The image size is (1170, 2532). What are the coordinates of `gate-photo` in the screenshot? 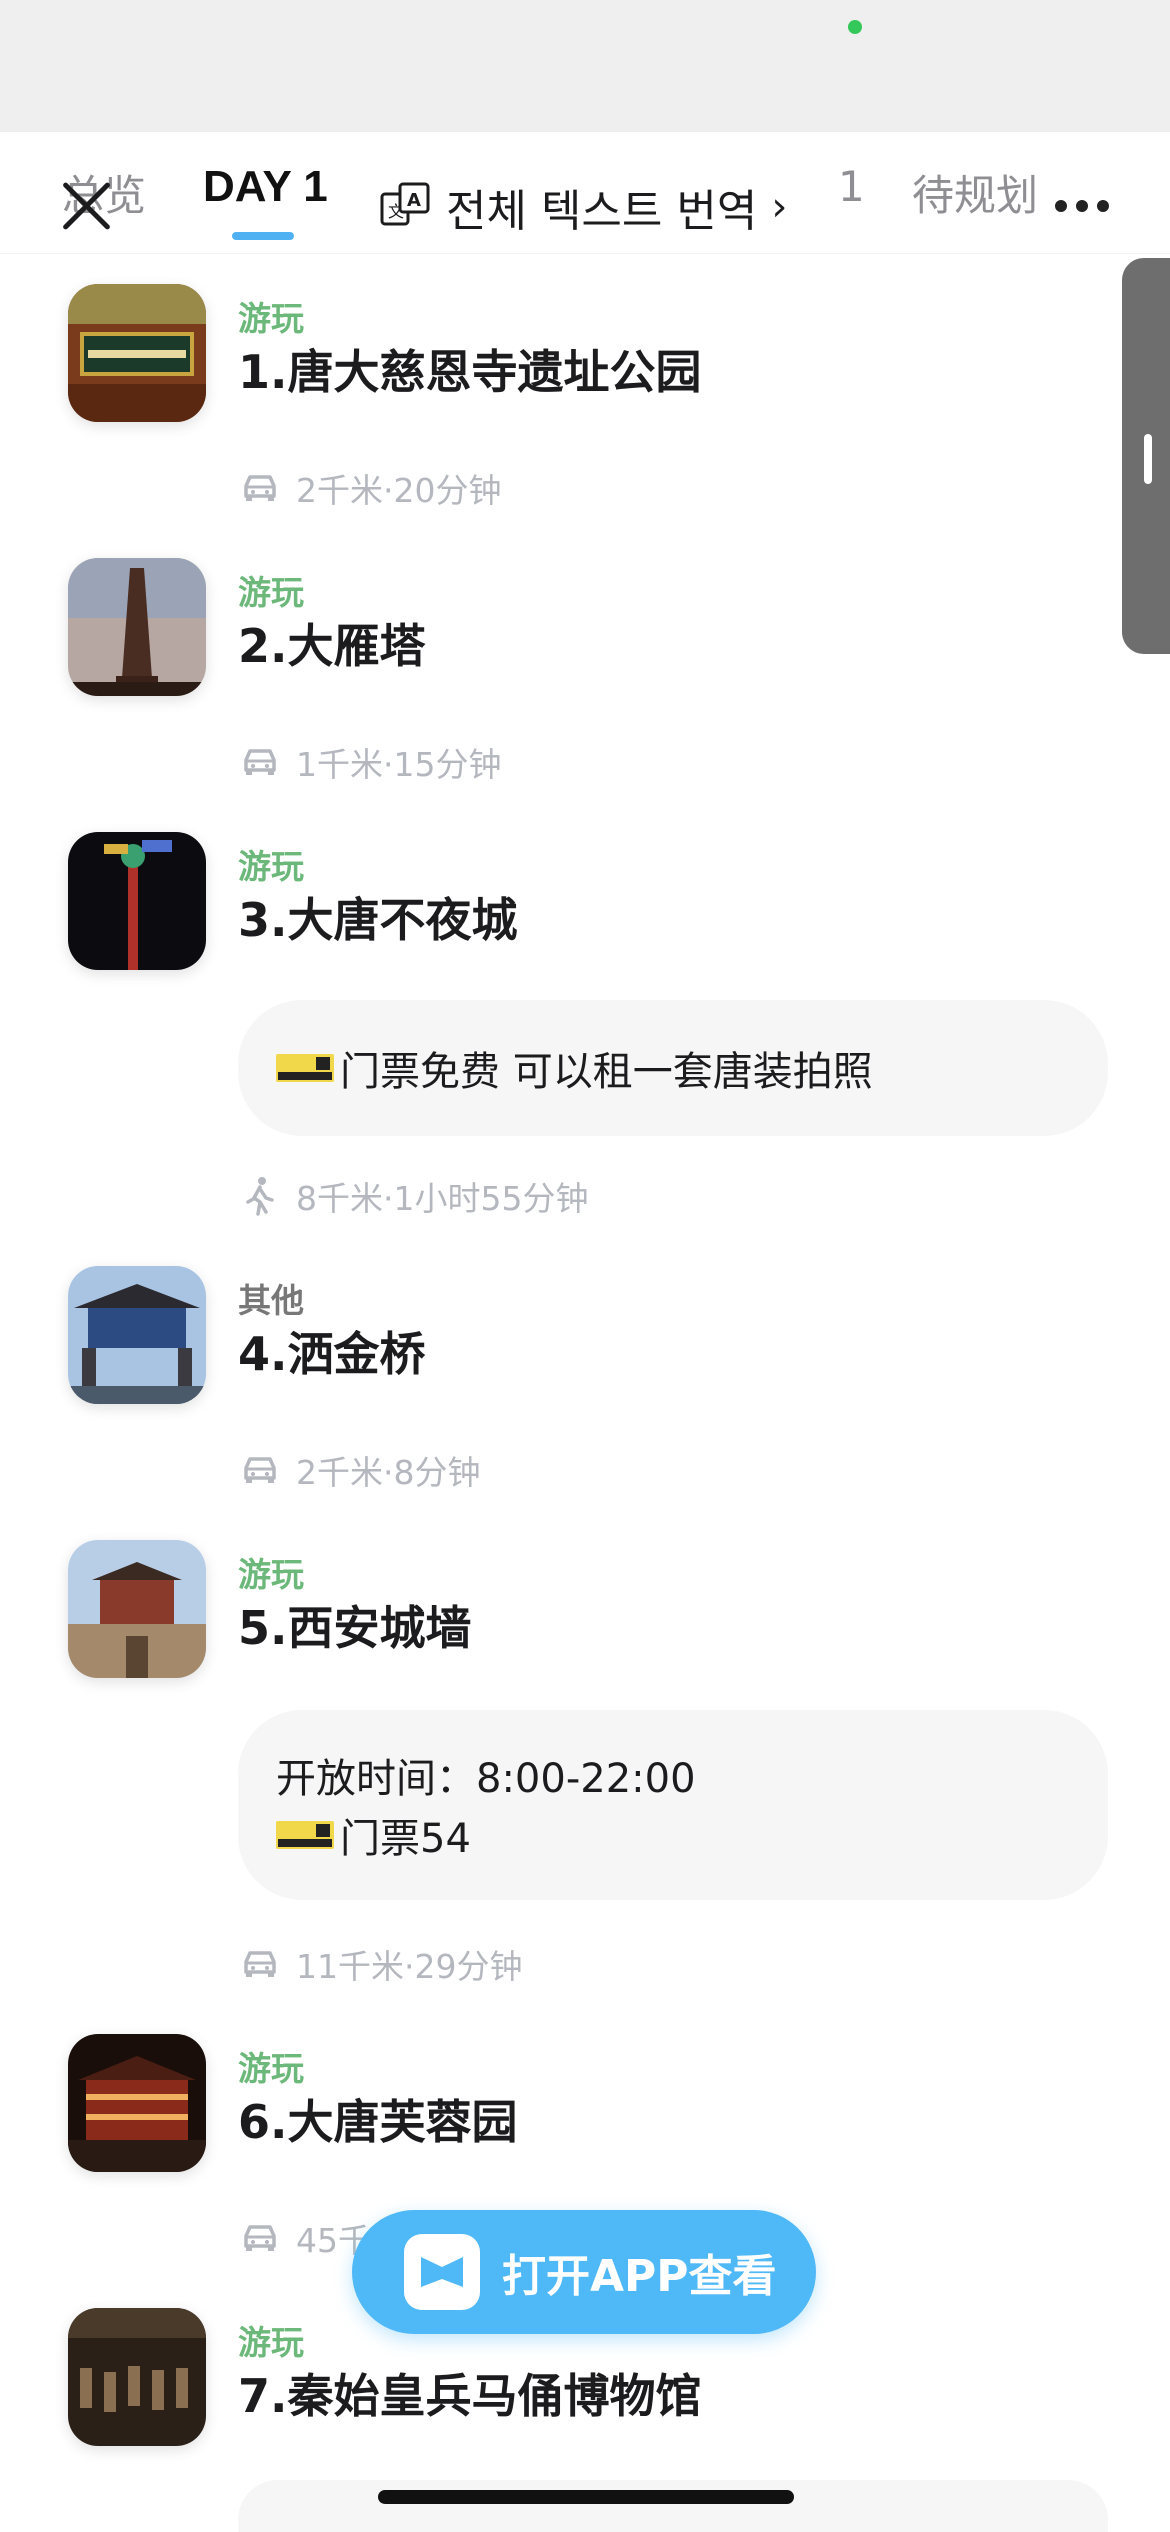 It's located at (137, 1335).